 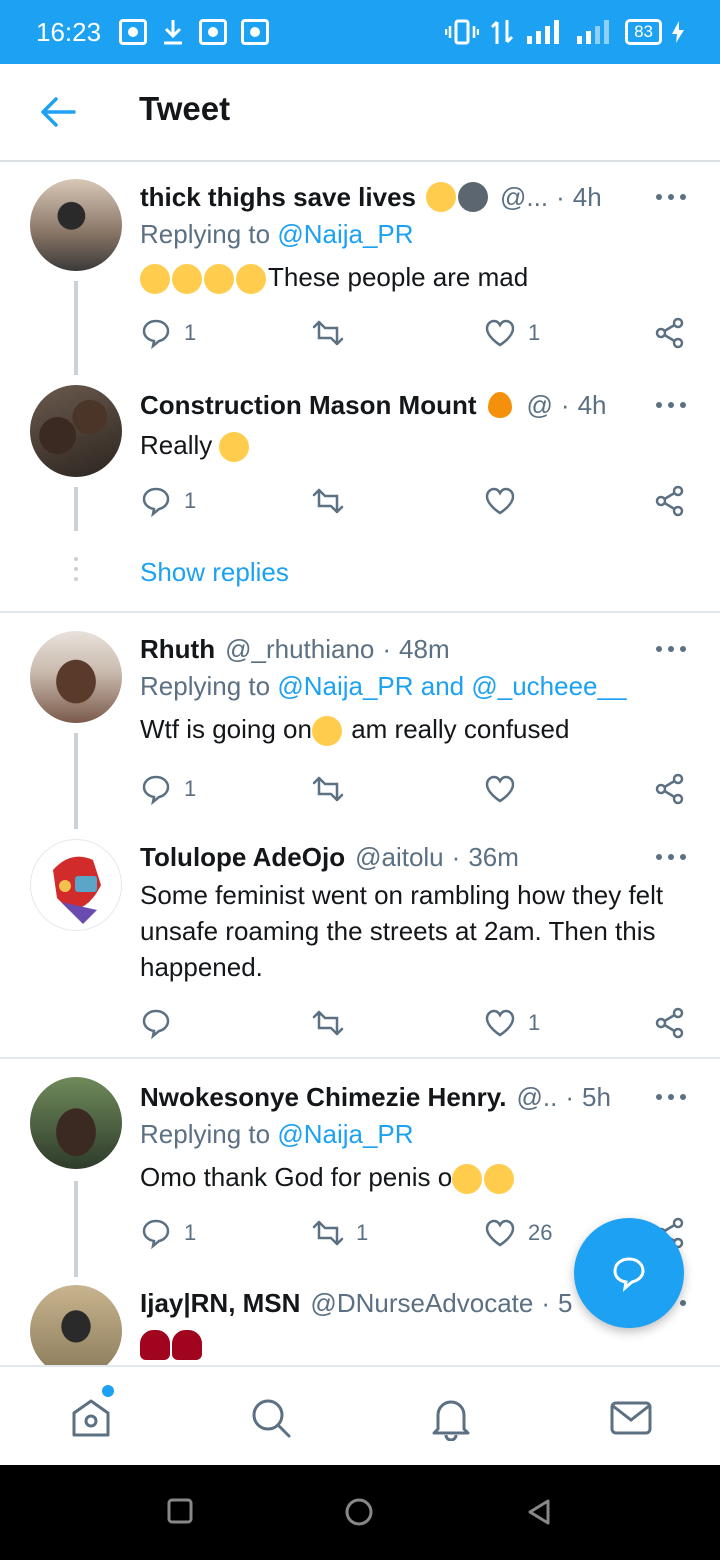 What do you see at coordinates (410, 445) in the screenshot?
I see `tweet-text: Really` at bounding box center [410, 445].